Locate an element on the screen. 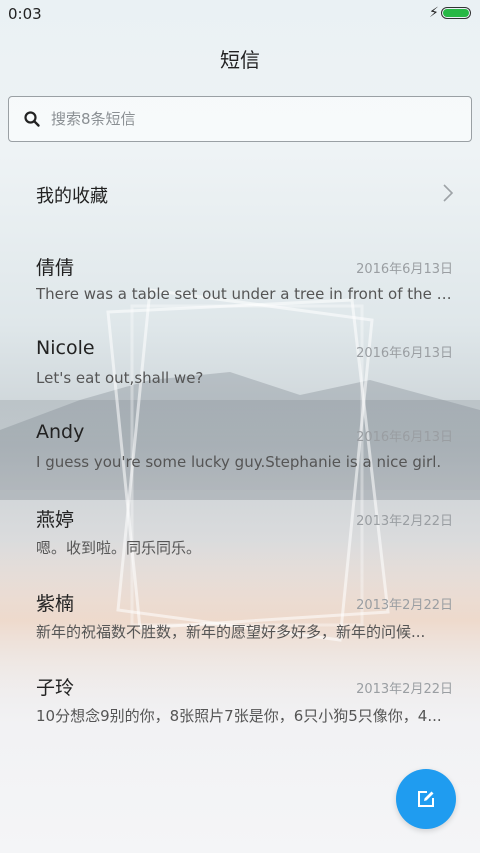  compose-icon is located at coordinates (426, 799).